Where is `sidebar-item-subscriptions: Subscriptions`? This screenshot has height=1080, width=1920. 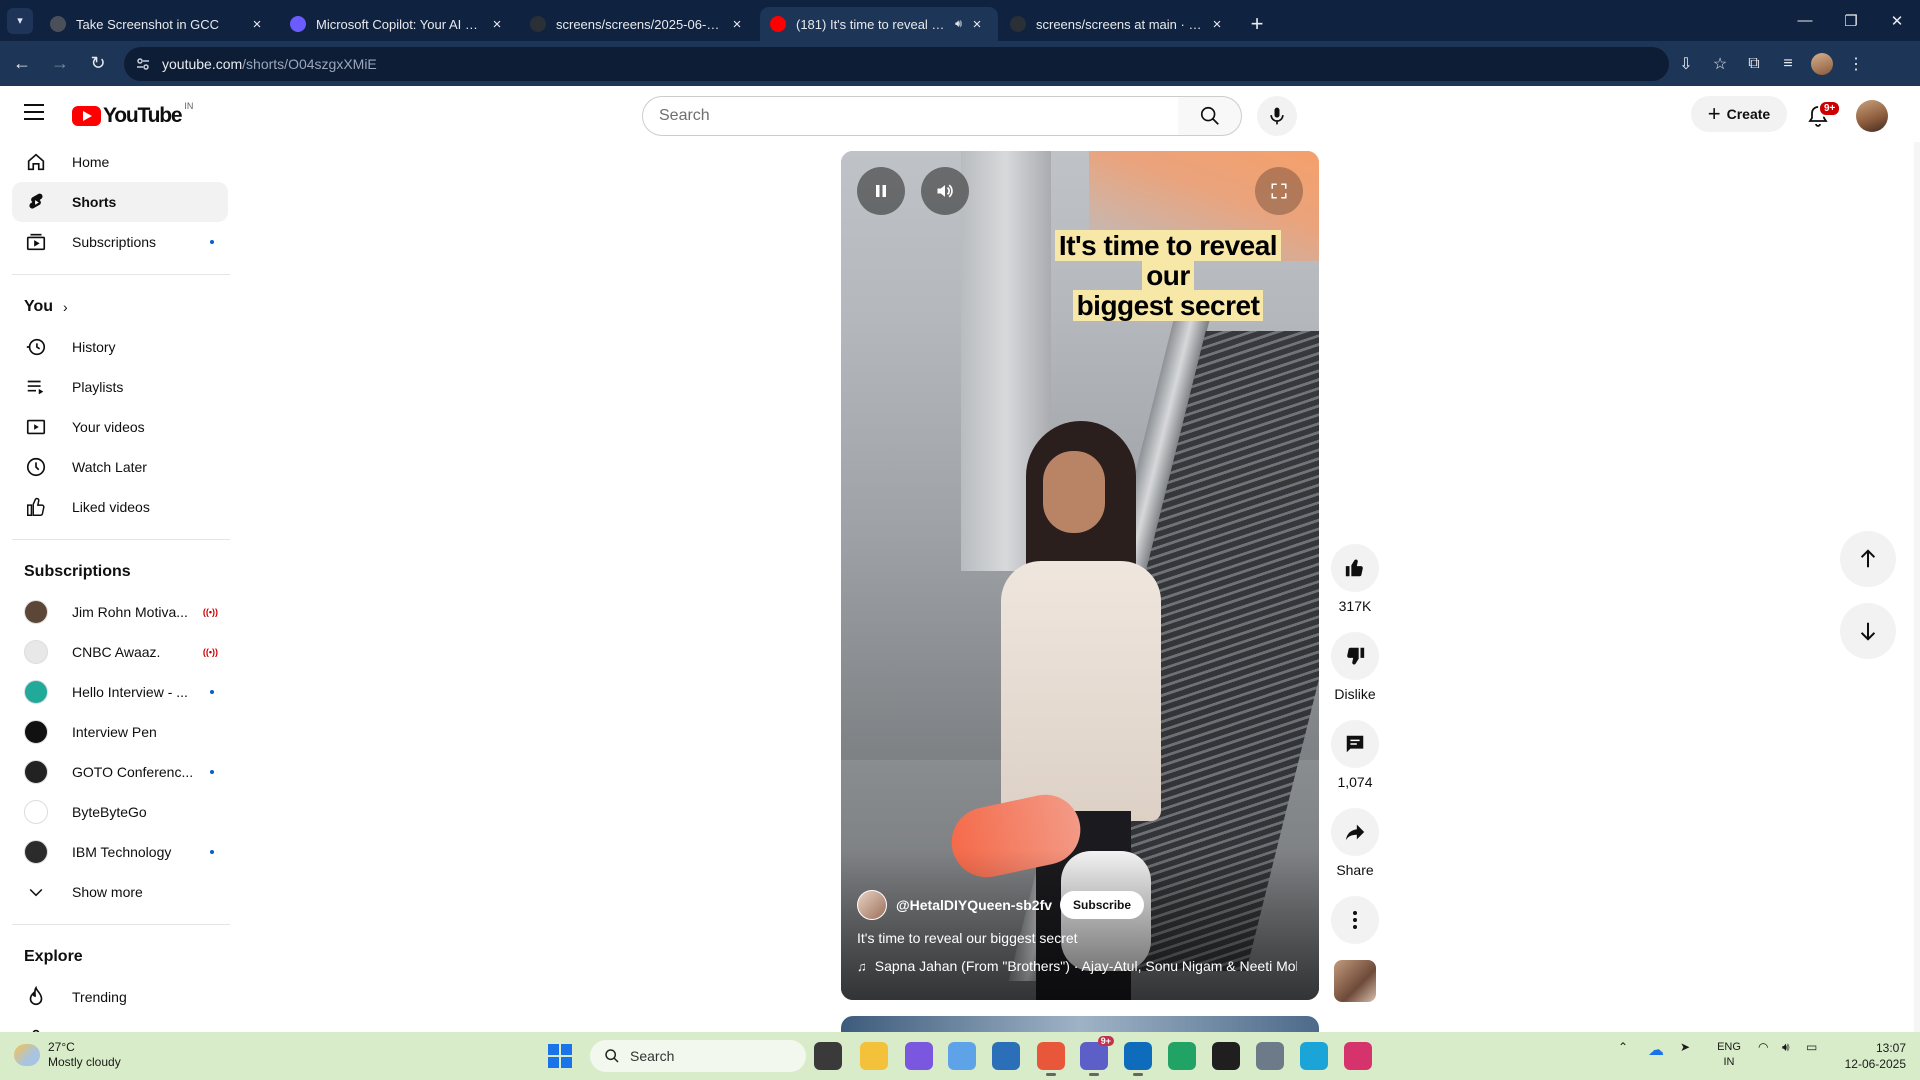 sidebar-item-subscriptions: Subscriptions is located at coordinates (120, 242).